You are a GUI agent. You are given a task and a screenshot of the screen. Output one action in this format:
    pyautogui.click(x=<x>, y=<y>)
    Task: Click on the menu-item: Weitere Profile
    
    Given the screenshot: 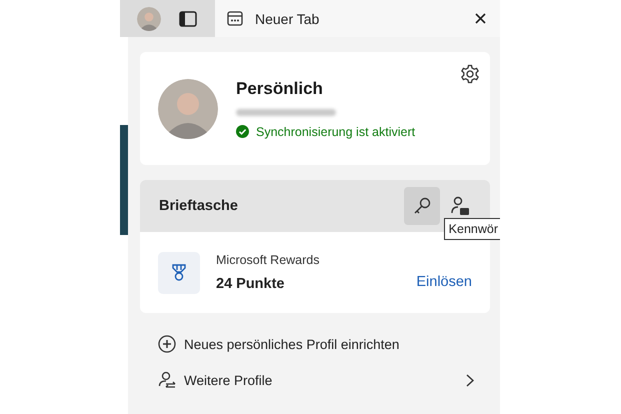 What is the action you would take?
    pyautogui.click(x=316, y=380)
    